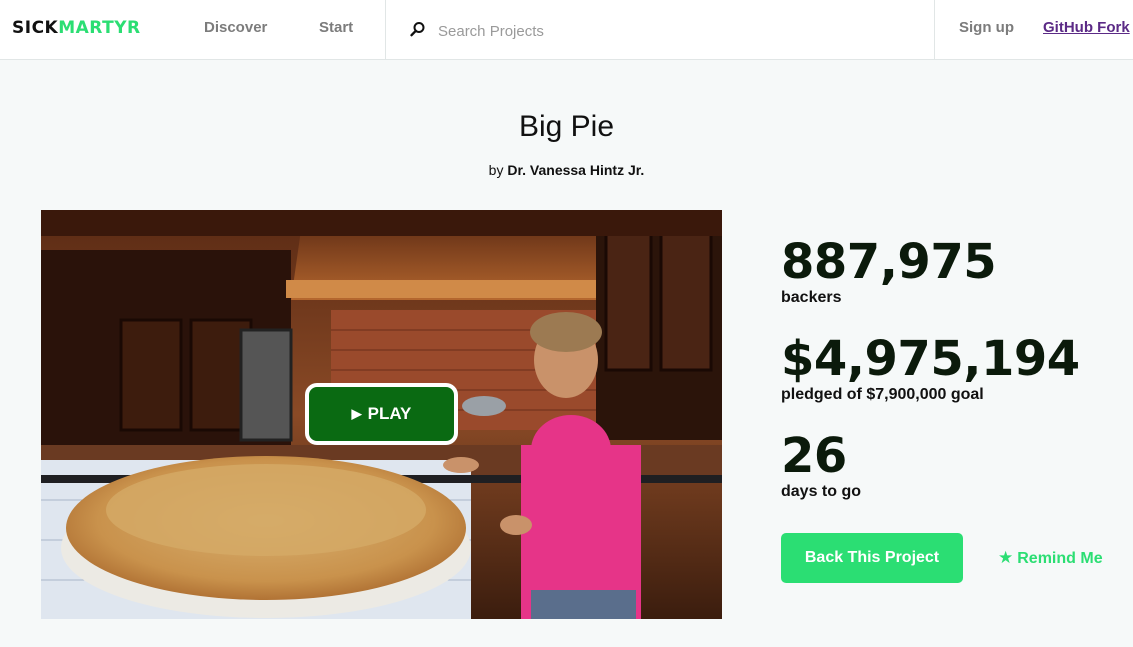 The width and height of the screenshot is (1133, 647). I want to click on remind-me-label: Remind Me, so click(1060, 558).